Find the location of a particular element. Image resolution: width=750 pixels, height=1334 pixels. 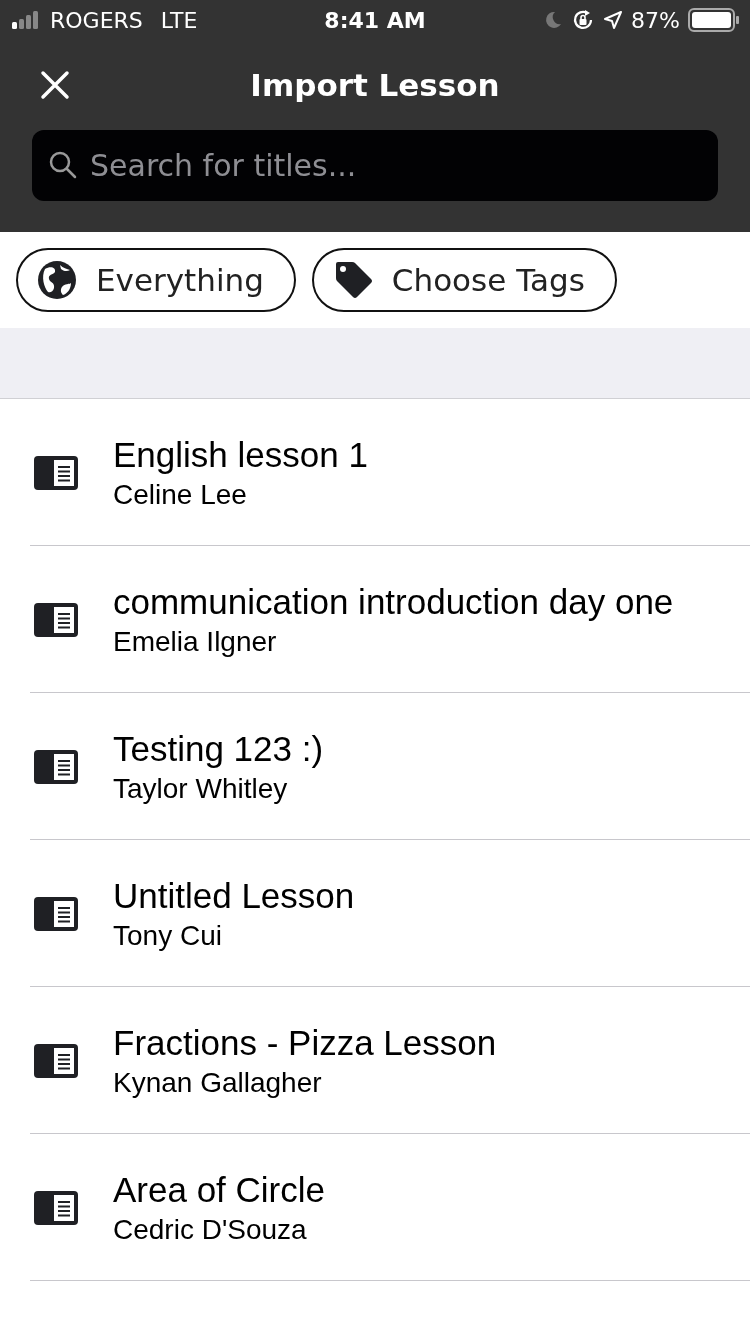

location-icon is located at coordinates (613, 20).